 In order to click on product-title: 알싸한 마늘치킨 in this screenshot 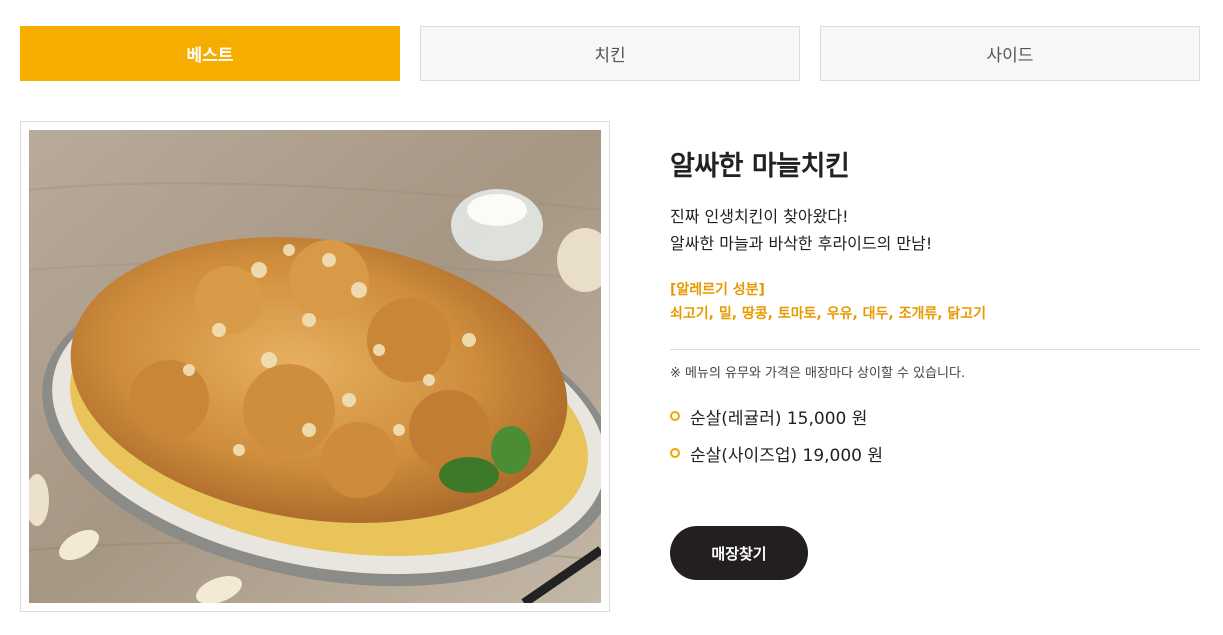, I will do `click(760, 166)`.